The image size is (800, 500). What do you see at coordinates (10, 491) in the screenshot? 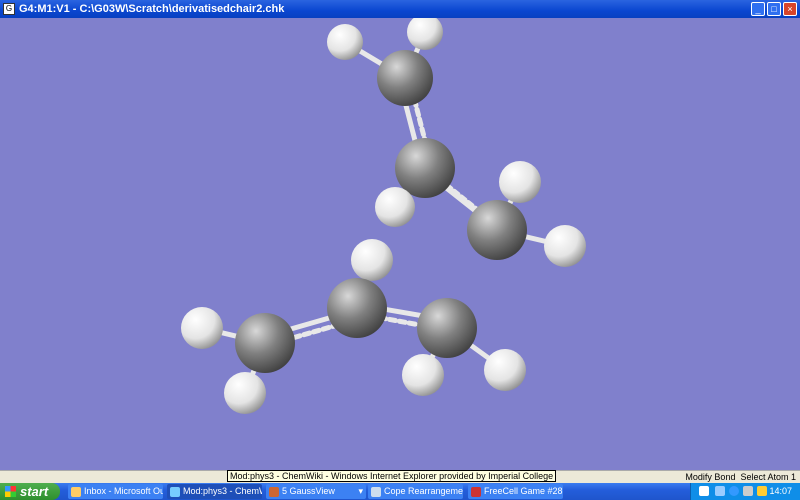
I see `windows-logo-icon` at bounding box center [10, 491].